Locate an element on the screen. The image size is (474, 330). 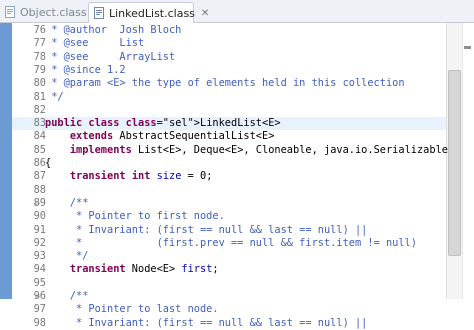
line-number: 95 is located at coordinates (39, 282).